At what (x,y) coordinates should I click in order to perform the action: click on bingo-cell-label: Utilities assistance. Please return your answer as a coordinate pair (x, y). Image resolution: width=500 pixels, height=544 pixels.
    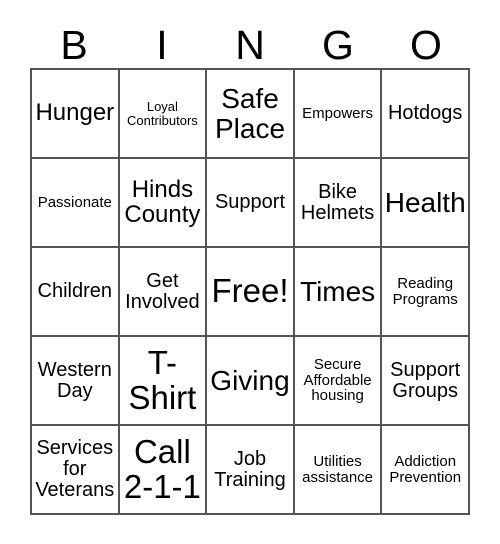
    Looking at the image, I should click on (338, 469).